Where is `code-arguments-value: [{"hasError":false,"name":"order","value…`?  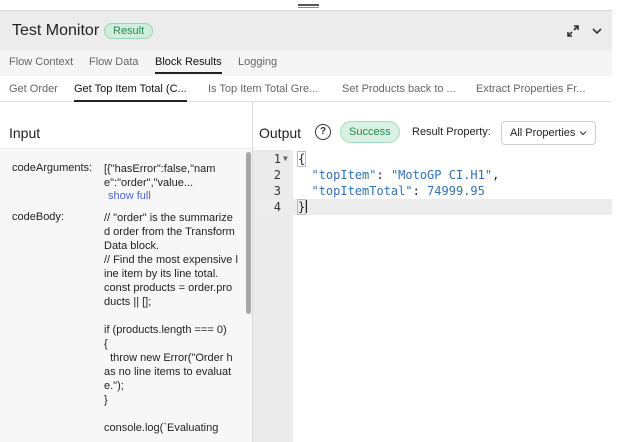 code-arguments-value: [{"hasError":false,"name":"order","value… is located at coordinates (160, 176).